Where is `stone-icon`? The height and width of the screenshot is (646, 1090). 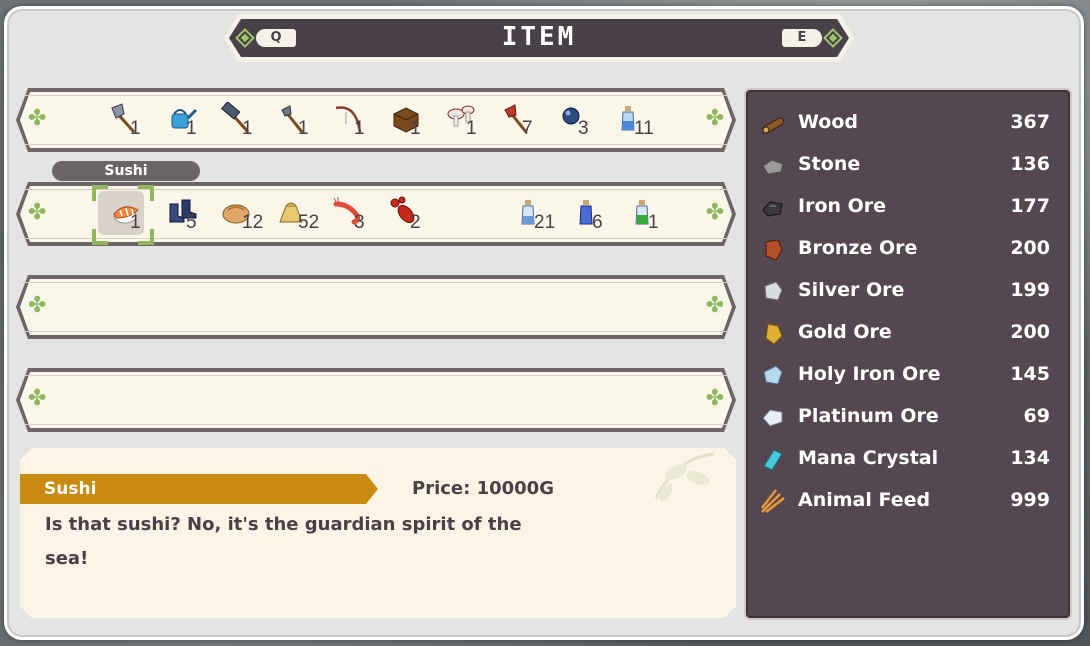 stone-icon is located at coordinates (773, 167).